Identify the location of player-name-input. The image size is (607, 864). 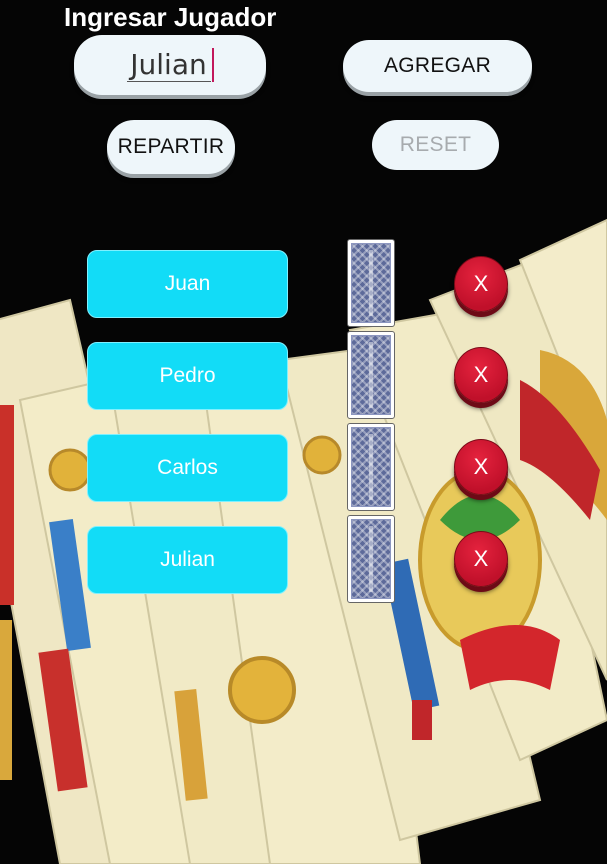
(168, 65).